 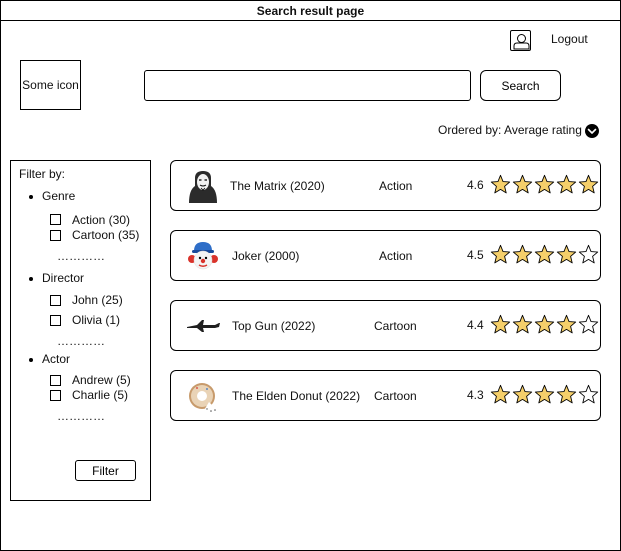 I want to click on filter-option-label: John (25), so click(x=97, y=300).